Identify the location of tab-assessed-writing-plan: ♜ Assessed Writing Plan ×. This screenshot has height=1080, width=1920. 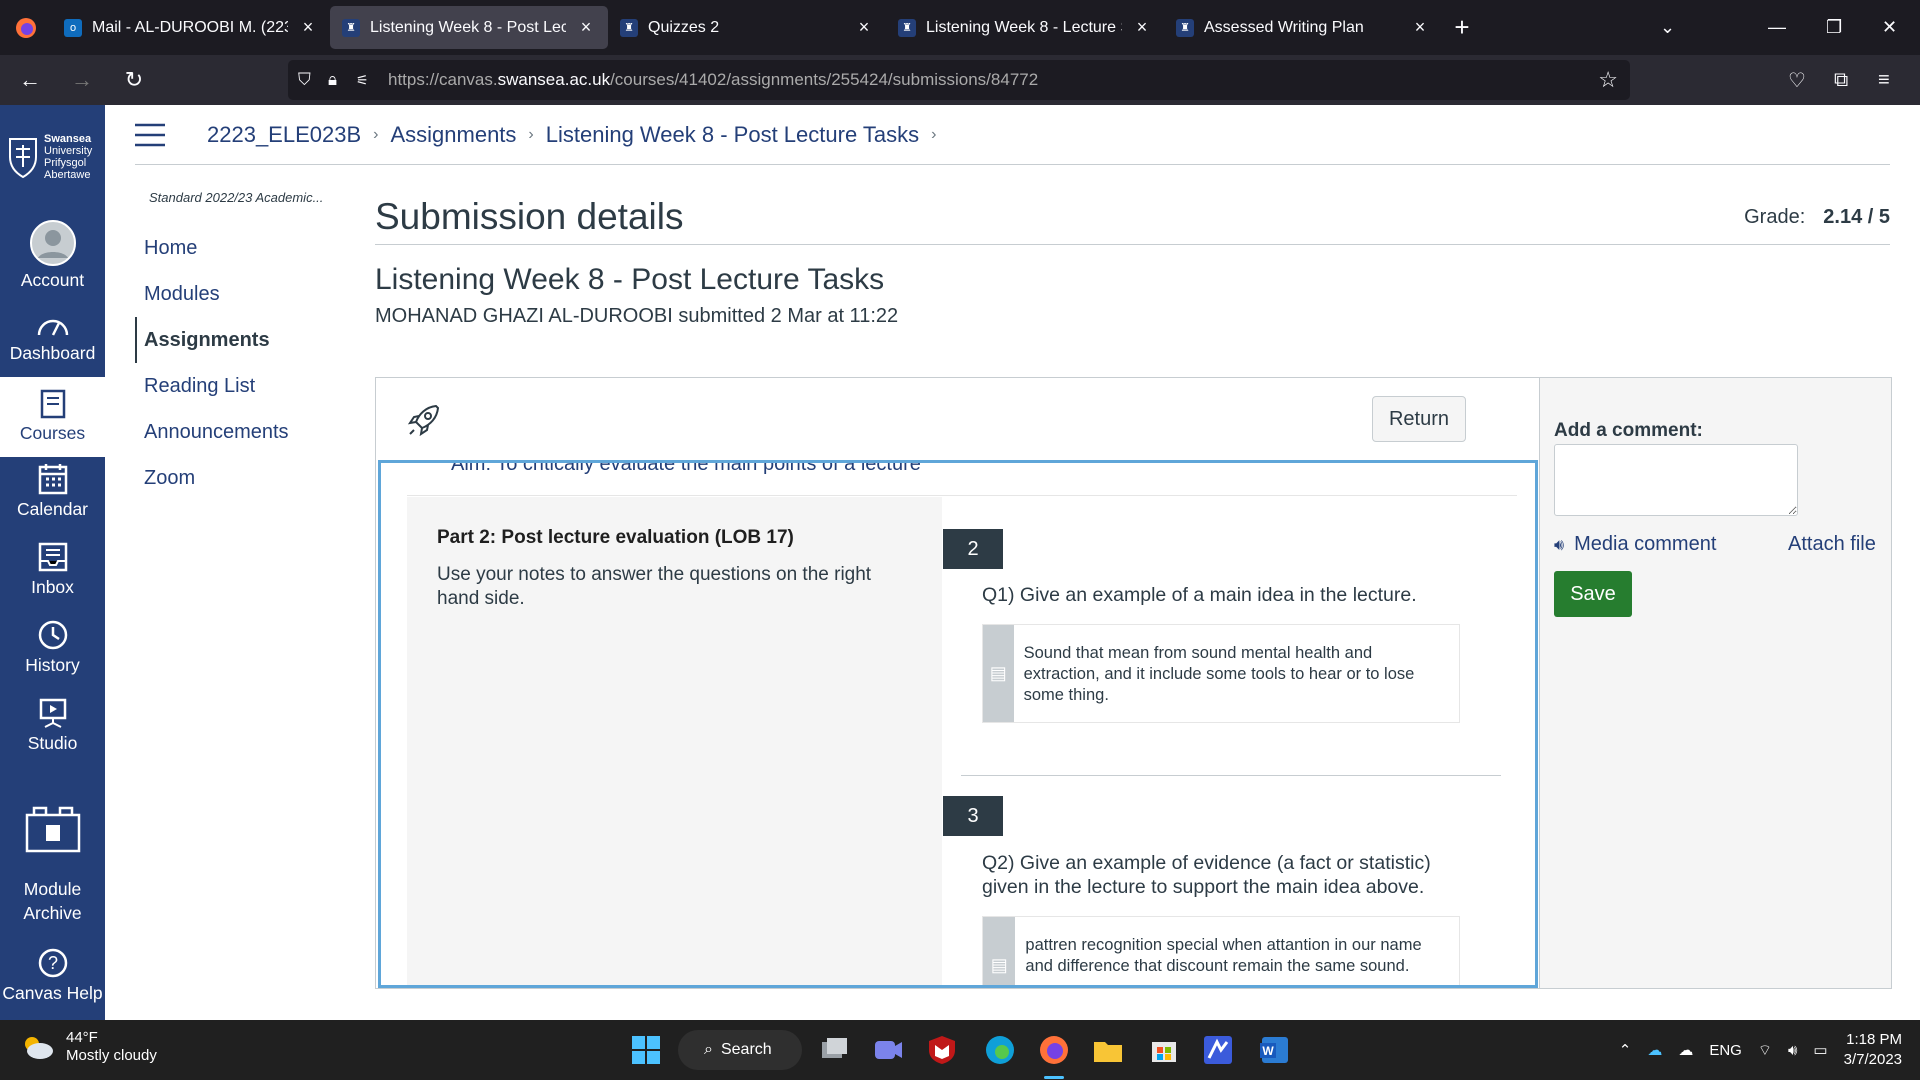
(1303, 27).